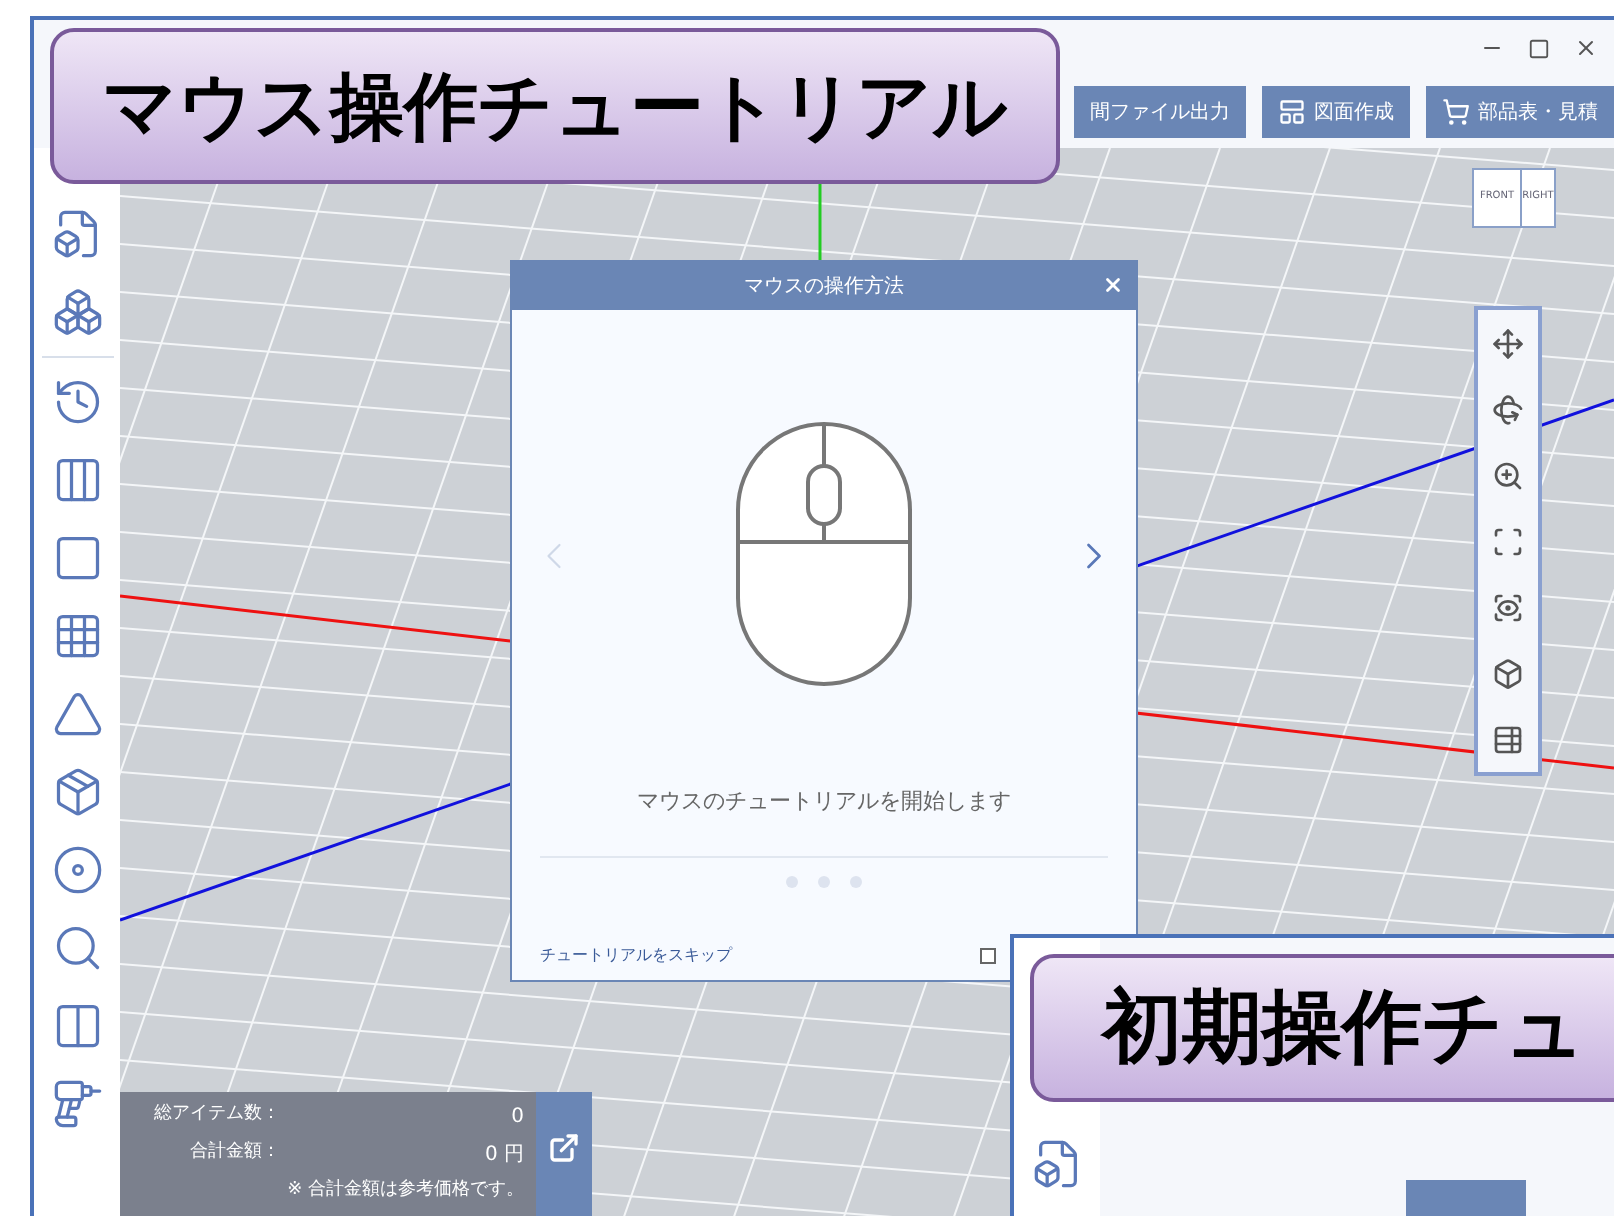  I want to click on rotate-icon, so click(1508, 409).